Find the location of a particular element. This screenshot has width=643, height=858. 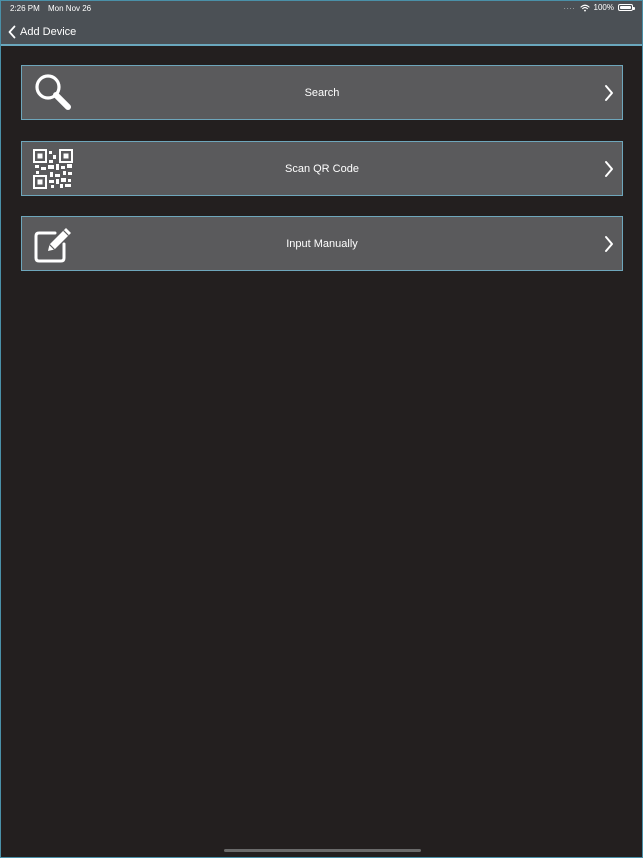

home-indicator is located at coordinates (322, 850).